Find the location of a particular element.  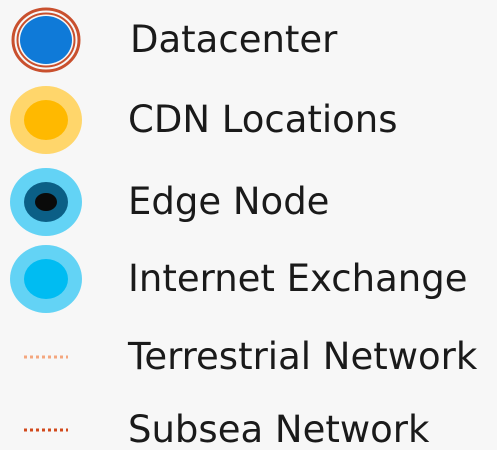

cdn-icon-core is located at coordinates (46, 120).